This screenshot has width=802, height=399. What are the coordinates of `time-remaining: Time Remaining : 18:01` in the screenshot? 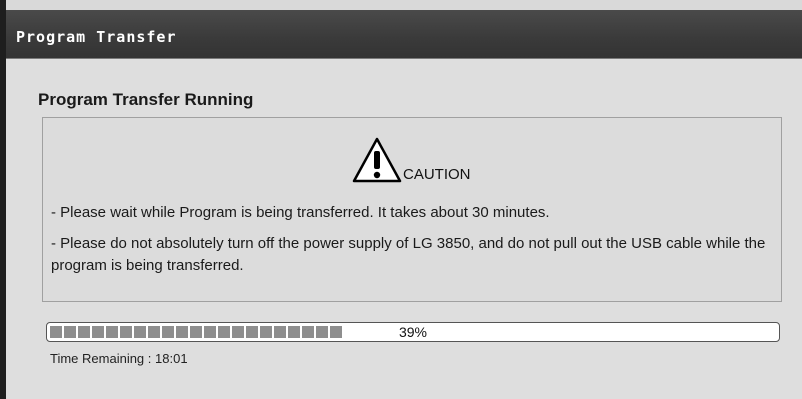 It's located at (119, 358).